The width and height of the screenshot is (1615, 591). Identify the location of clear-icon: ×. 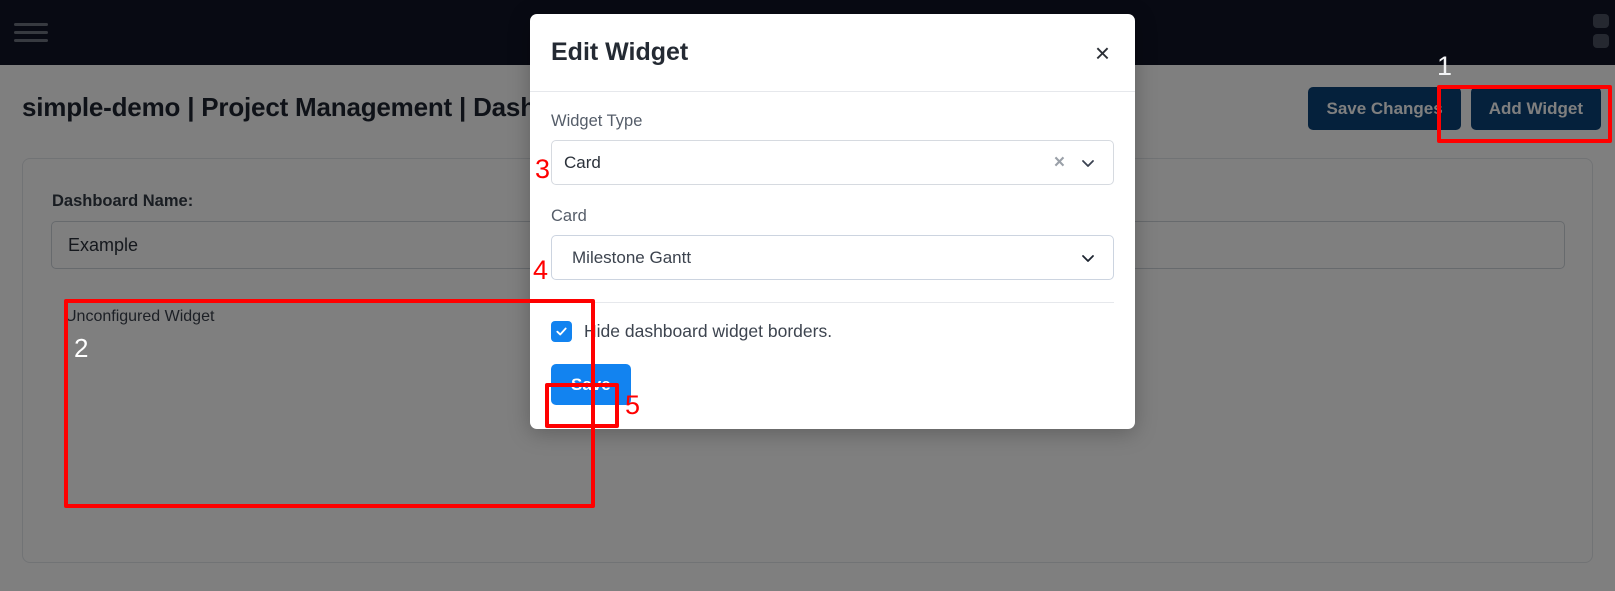
(1059, 162).